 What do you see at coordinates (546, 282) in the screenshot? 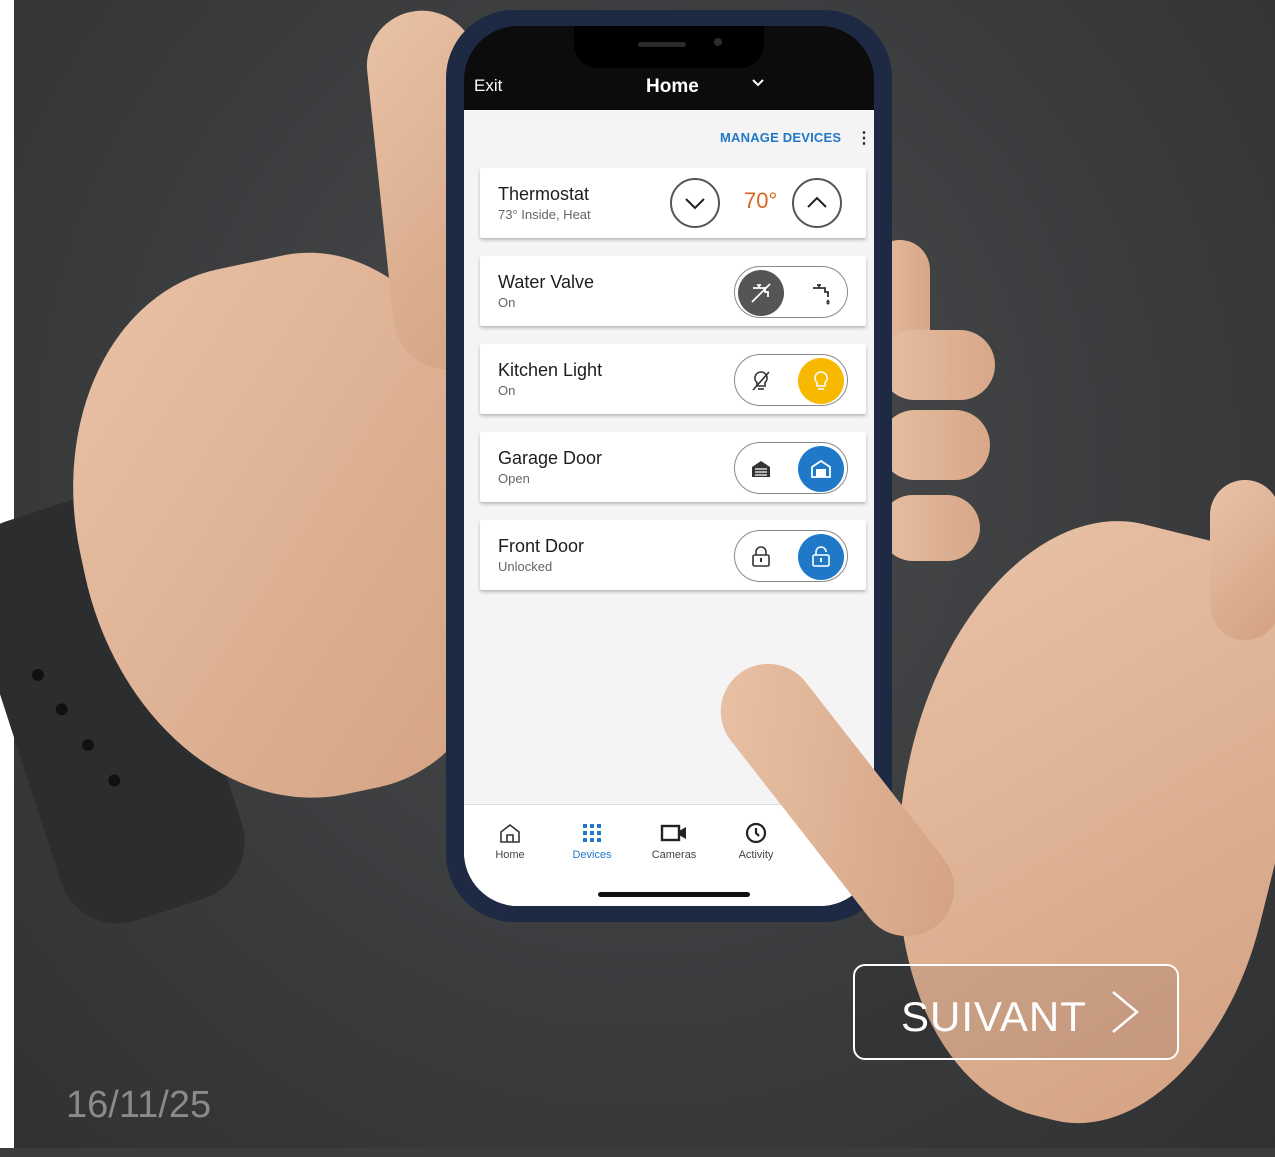
I see `device-name: Water Valve` at bounding box center [546, 282].